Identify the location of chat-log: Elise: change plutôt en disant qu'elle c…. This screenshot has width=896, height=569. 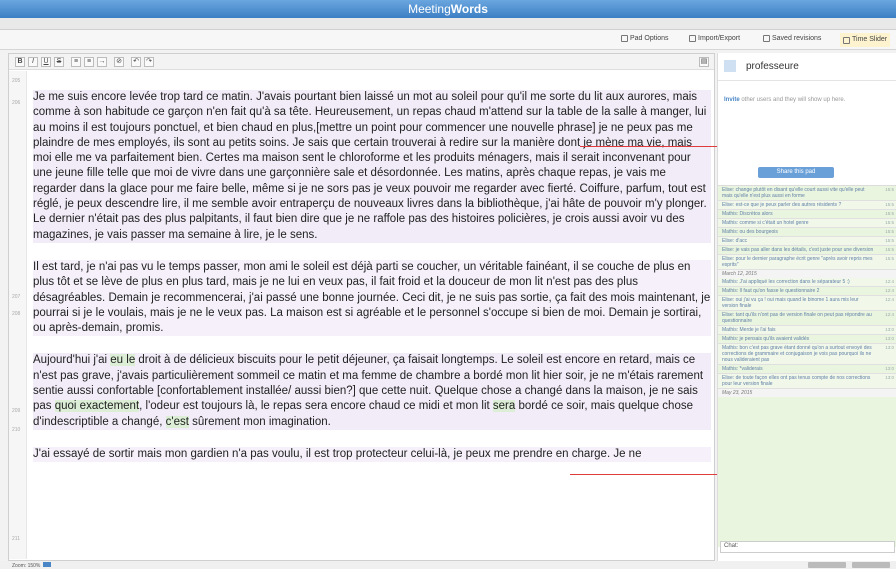
(807, 366).